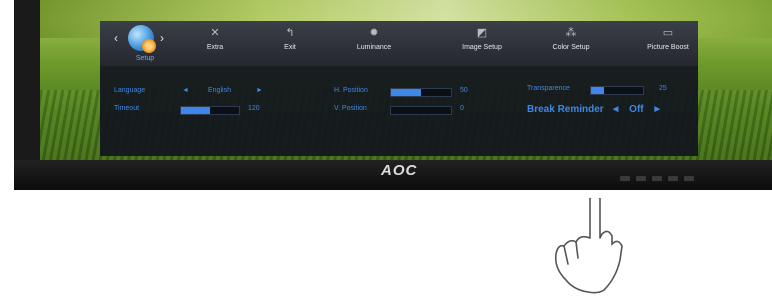 The width and height of the screenshot is (772, 296). Describe the element at coordinates (548, 88) in the screenshot. I see `transparence-label: Transparence` at that location.